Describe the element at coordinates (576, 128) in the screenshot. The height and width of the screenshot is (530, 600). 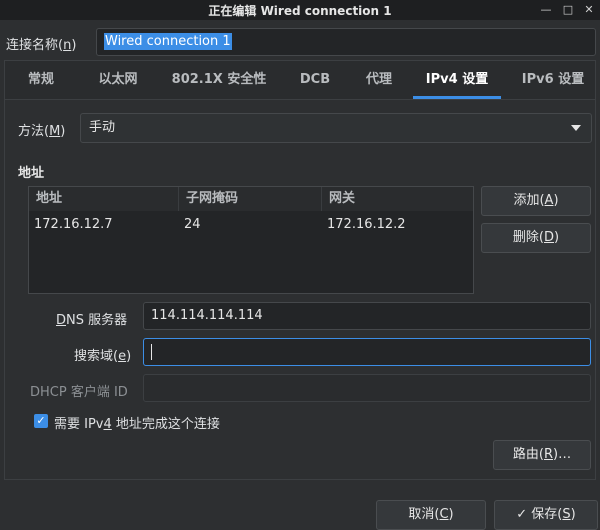
I see `chevron-down-icon` at that location.